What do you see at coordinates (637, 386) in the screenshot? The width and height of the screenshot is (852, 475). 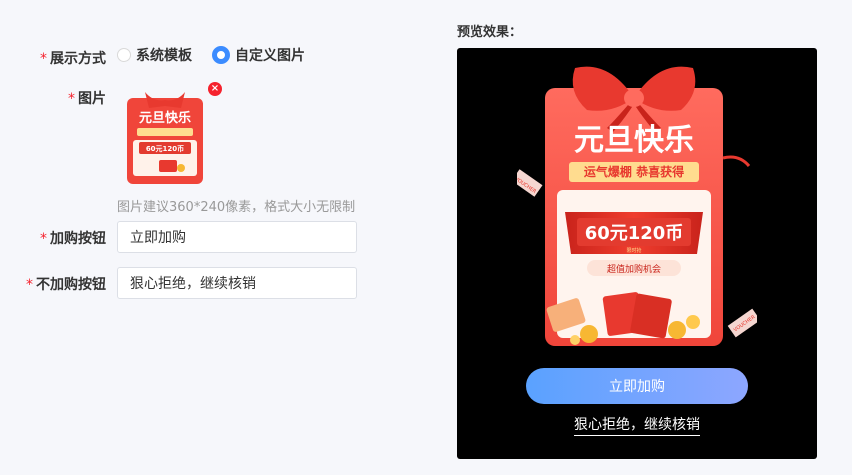 I see `preview-buy-button: 立即加购` at bounding box center [637, 386].